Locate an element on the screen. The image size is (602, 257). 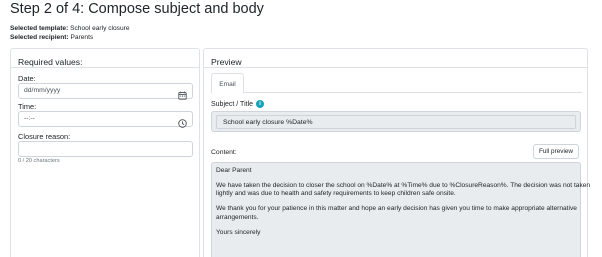
time-input-value: --:-- is located at coordinates (29, 118).